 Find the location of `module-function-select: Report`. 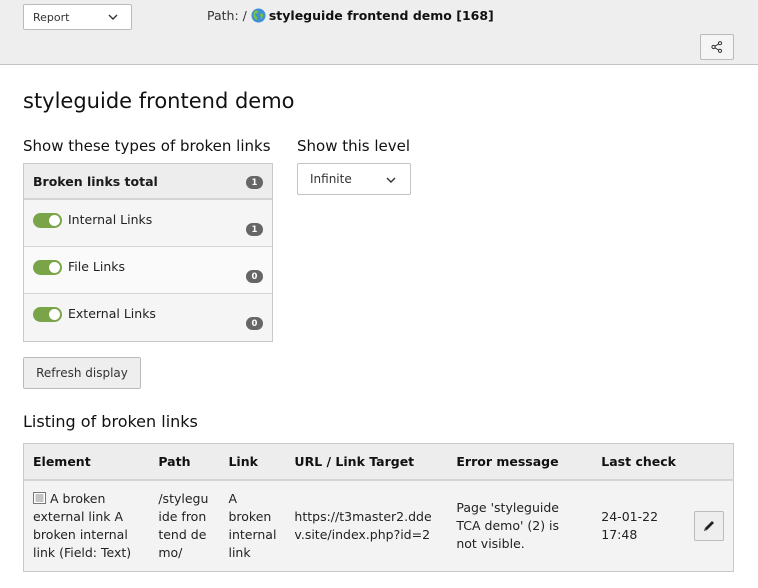

module-function-select: Report is located at coordinates (77, 17).